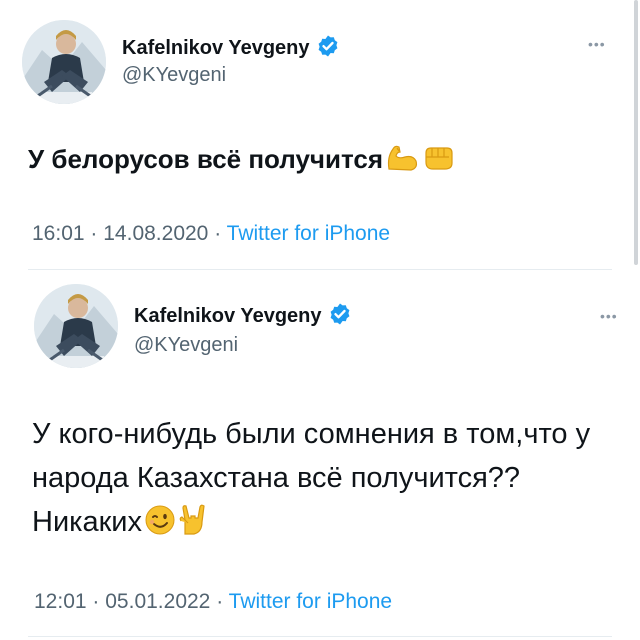 The image size is (640, 640). I want to click on tweet-date: 05.01.2022, so click(157, 601).